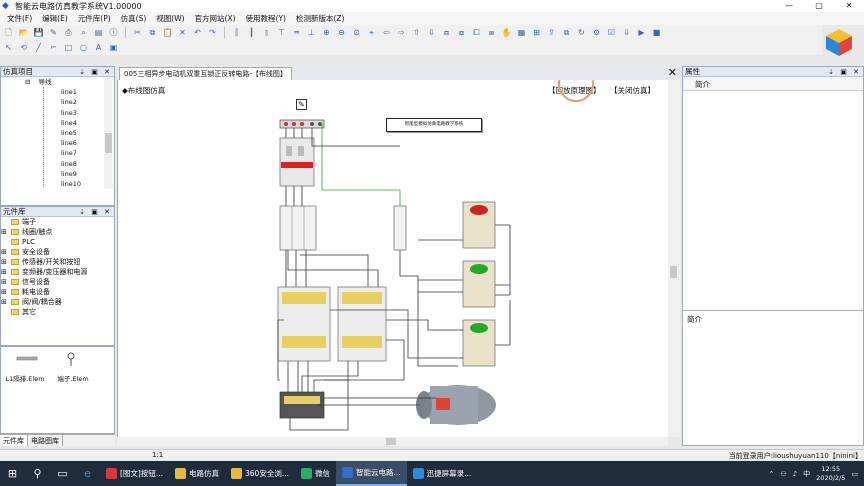 The image size is (864, 486). What do you see at coordinates (57, 222) in the screenshot?
I see `library-category: 端子` at bounding box center [57, 222].